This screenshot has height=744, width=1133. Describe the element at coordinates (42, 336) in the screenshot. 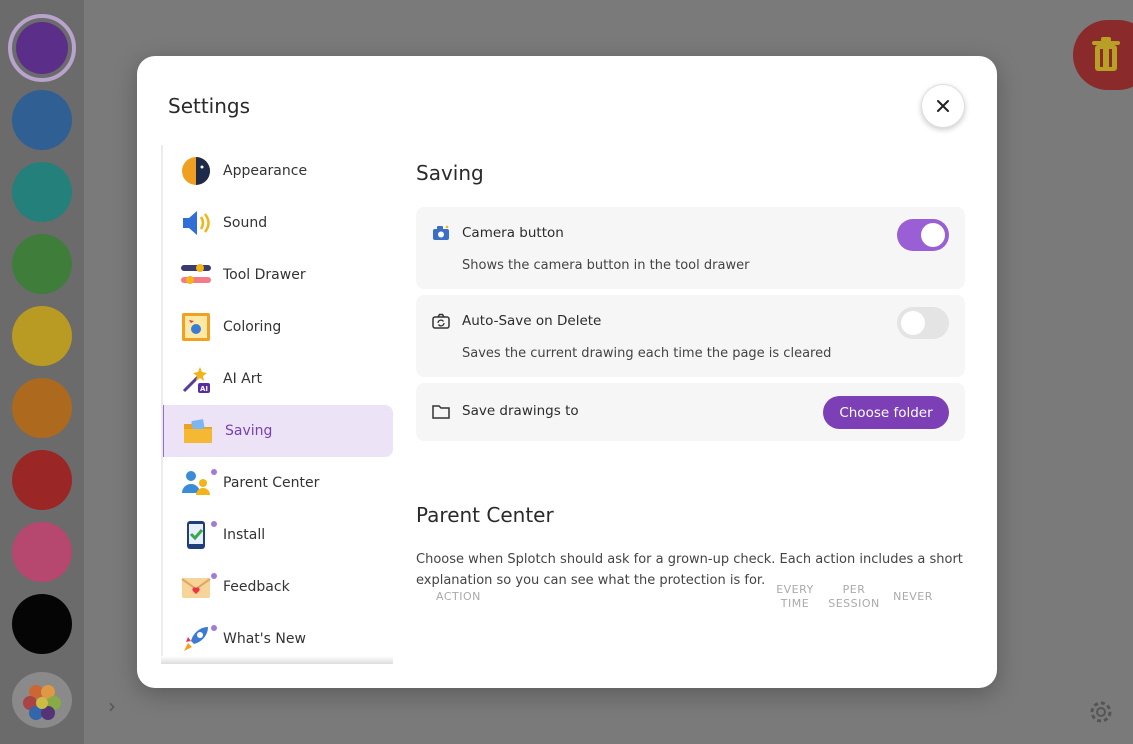

I see `color-swatch-yellow` at that location.